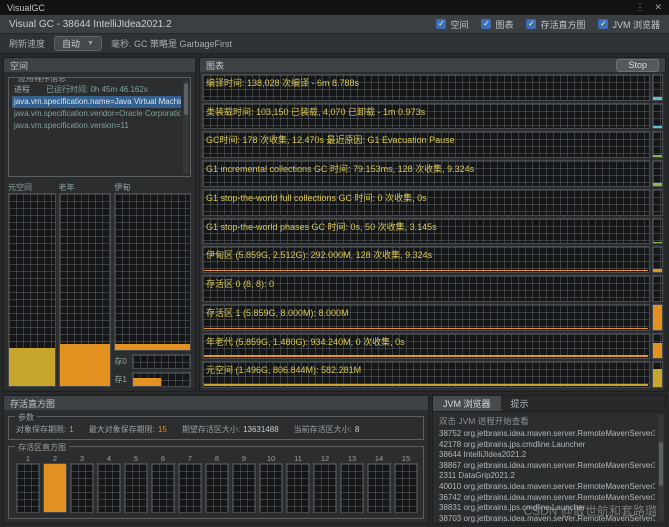 The width and height of the screenshot is (669, 527). Describe the element at coordinates (96, 126) in the screenshot. I see `app-info-line: java.vm.specification.version=11` at that location.